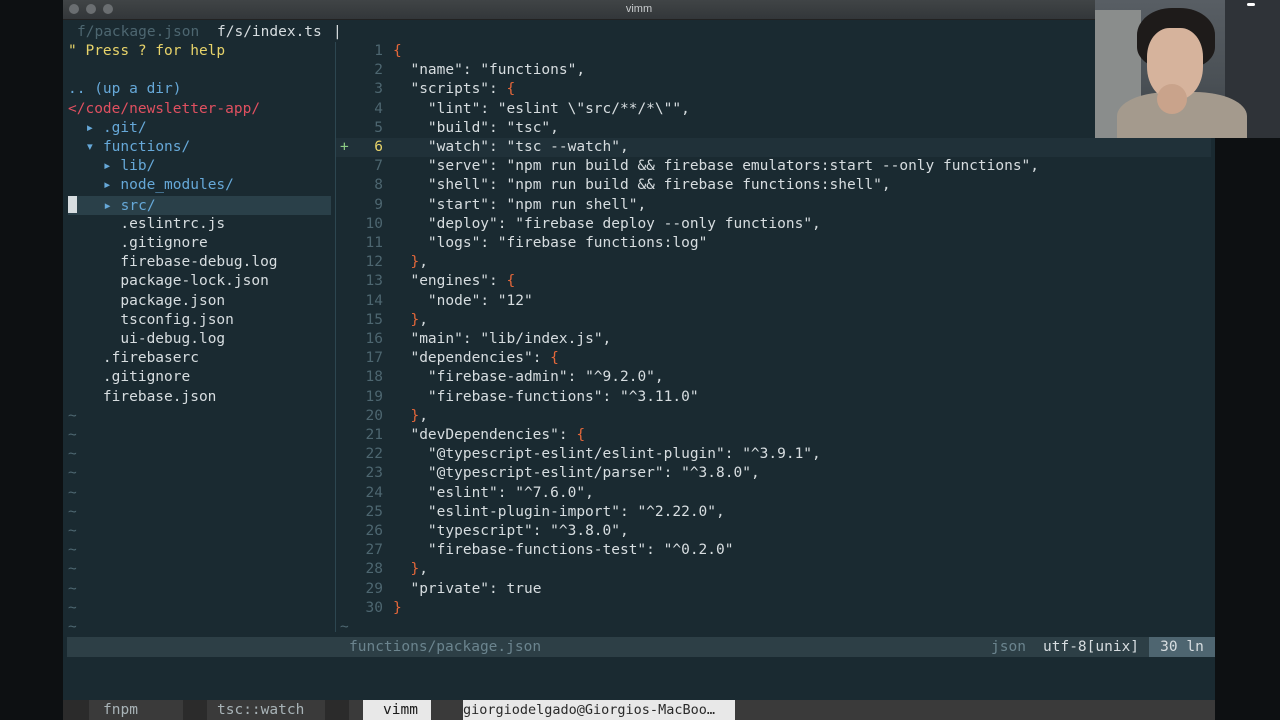  What do you see at coordinates (773, 512) in the screenshot?
I see `code-line: 25 "eslint-plugin-import": "^2.22.0",` at bounding box center [773, 512].